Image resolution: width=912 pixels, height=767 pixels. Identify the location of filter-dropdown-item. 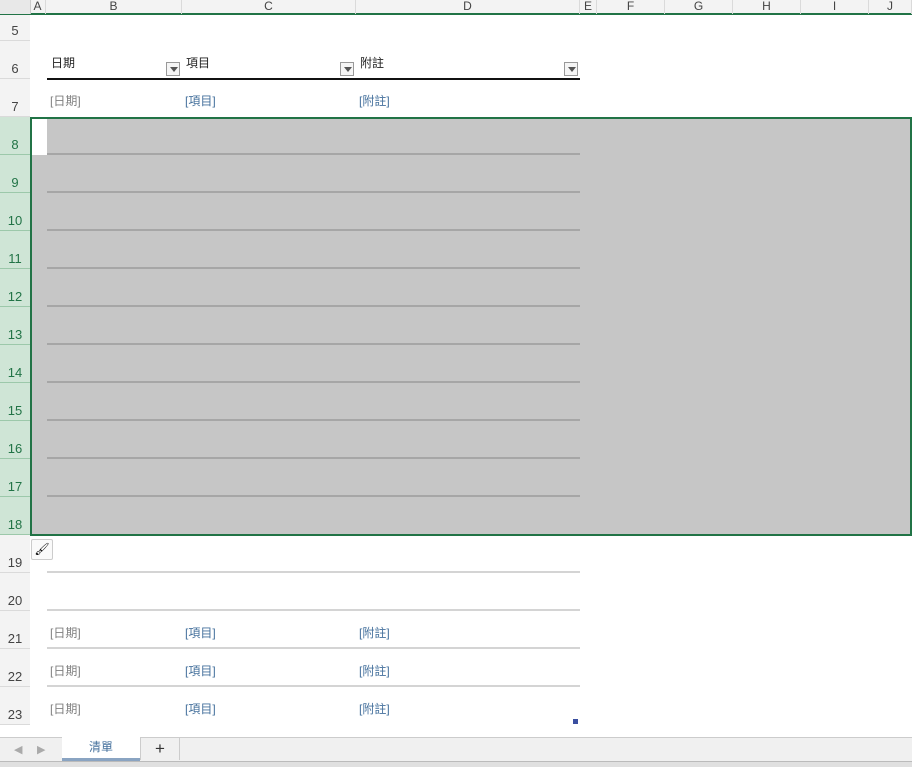
(347, 69).